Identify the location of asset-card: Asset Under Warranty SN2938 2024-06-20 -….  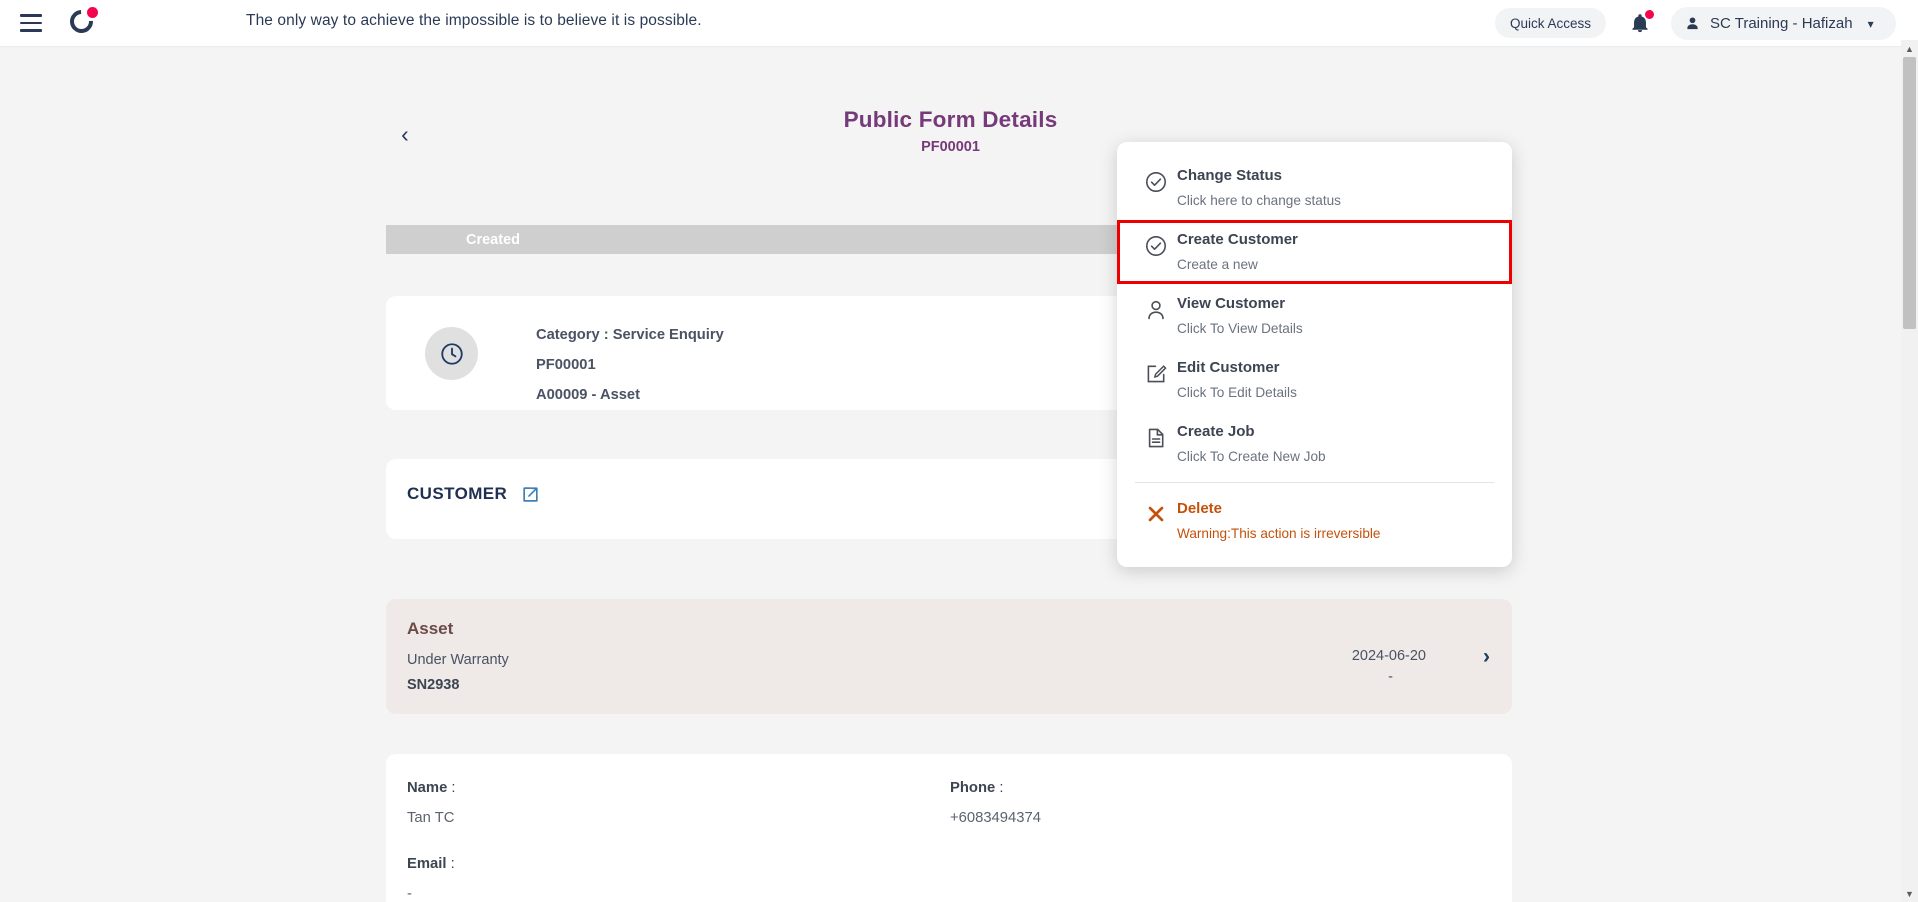
(949, 656).